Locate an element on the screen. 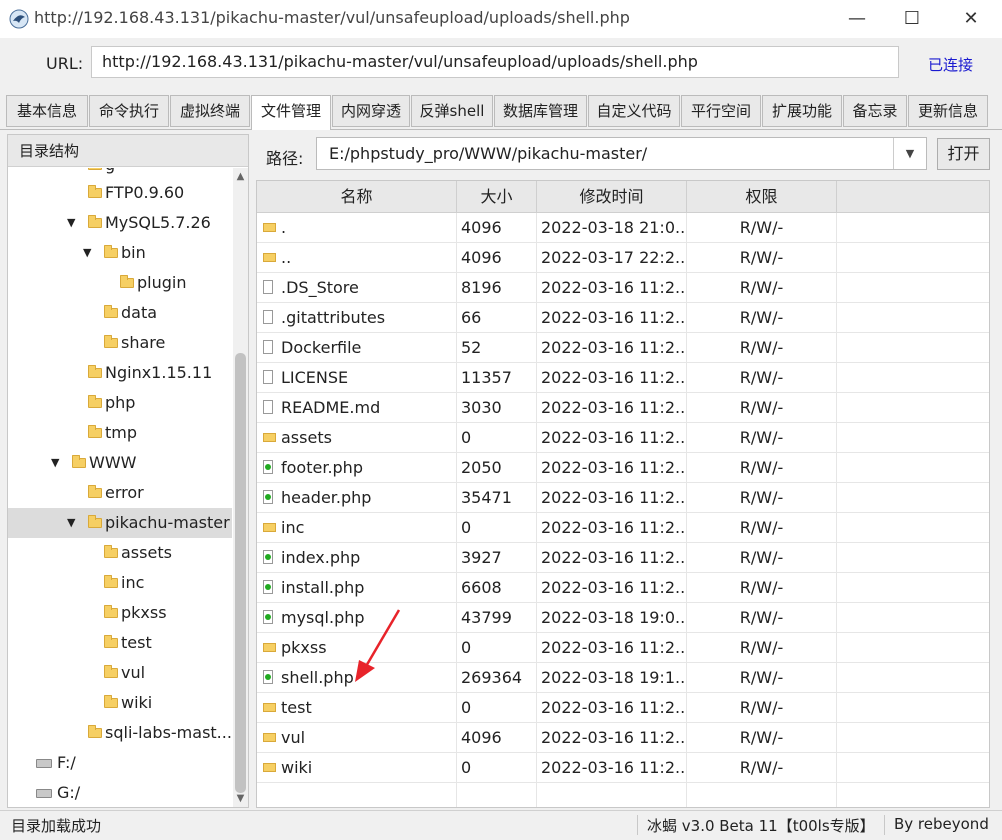  tab-intranet-tunnel: 内网穿透 is located at coordinates (371, 111).